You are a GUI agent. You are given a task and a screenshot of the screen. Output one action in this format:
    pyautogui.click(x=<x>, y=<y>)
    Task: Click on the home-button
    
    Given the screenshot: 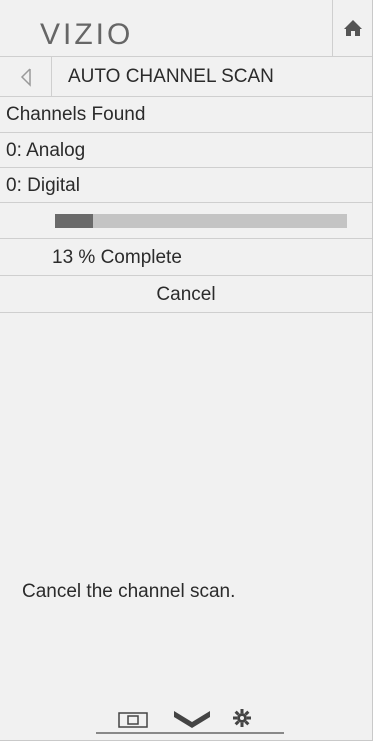 What is the action you would take?
    pyautogui.click(x=352, y=28)
    